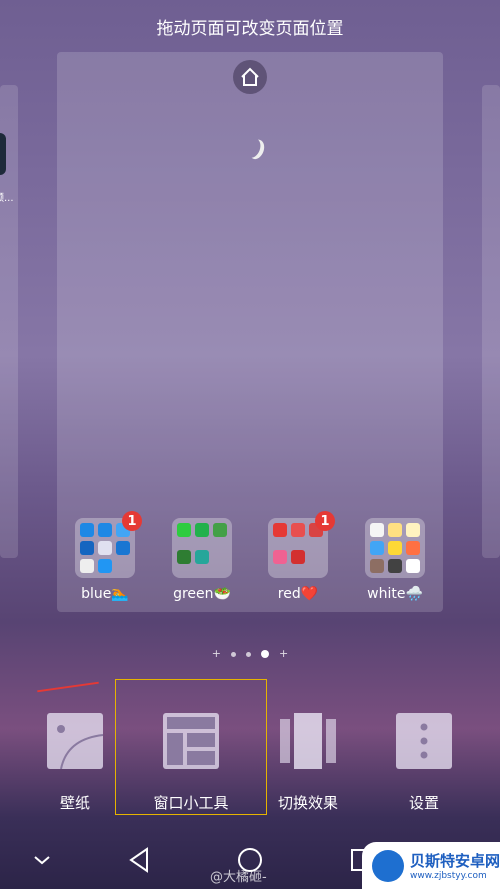 The width and height of the screenshot is (500, 889). What do you see at coordinates (424, 741) in the screenshot?
I see `settings-icon` at bounding box center [424, 741].